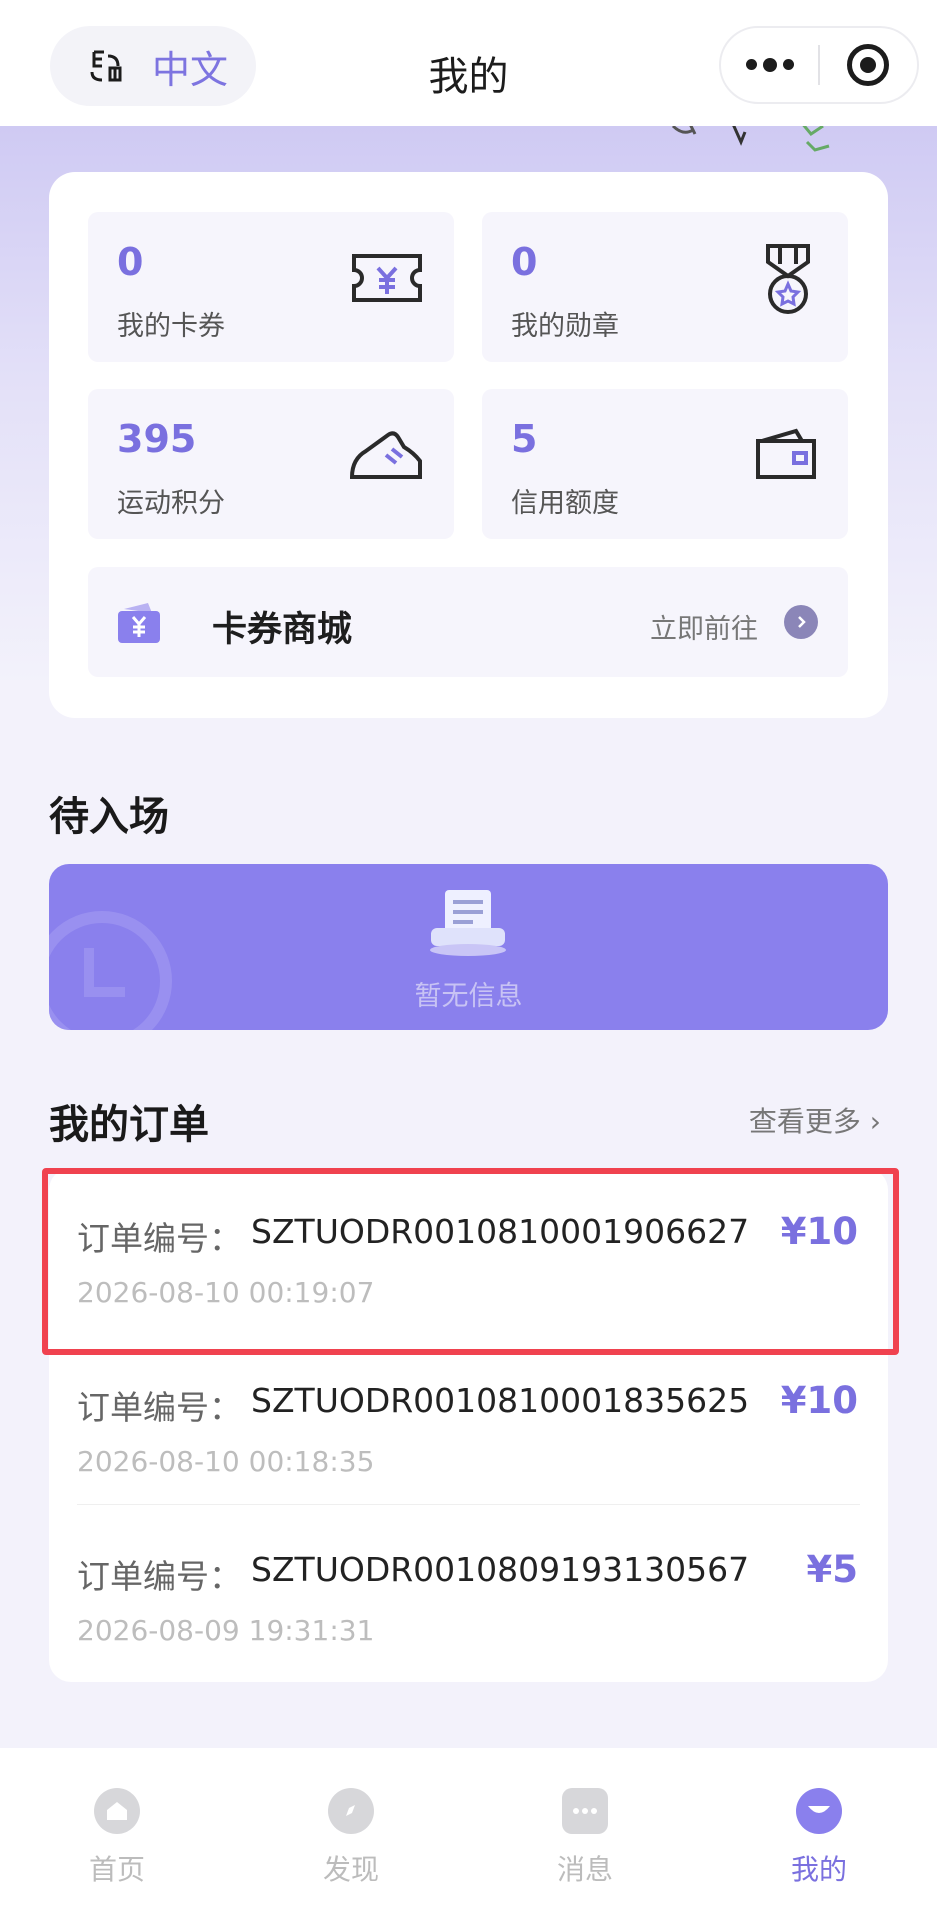 The height and width of the screenshot is (1920, 937). What do you see at coordinates (130, 262) in the screenshot?
I see `coupons-count: 0` at bounding box center [130, 262].